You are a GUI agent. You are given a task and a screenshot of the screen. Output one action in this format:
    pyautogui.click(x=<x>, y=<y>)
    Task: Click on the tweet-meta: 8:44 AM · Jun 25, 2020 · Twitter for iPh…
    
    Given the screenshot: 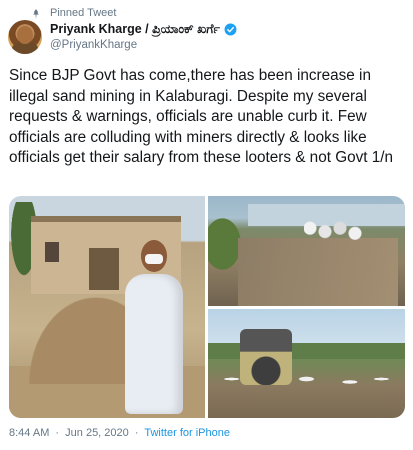 What is the action you would take?
    pyautogui.click(x=119, y=433)
    